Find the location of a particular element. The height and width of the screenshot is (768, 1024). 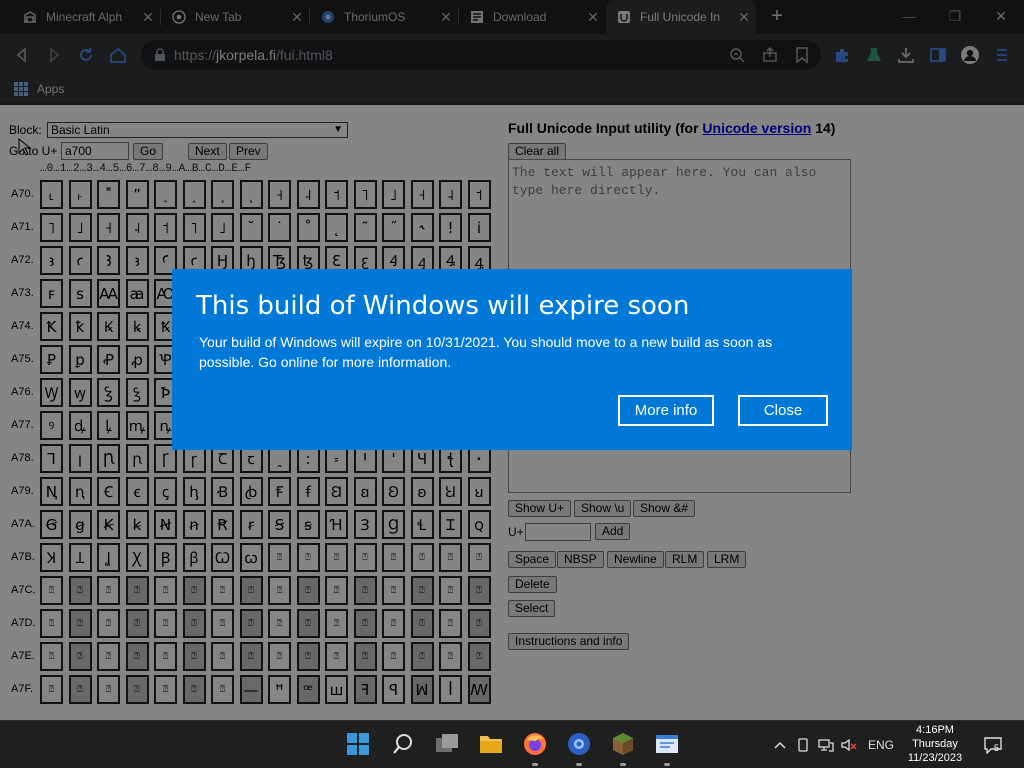

language-indicator: ENG is located at coordinates (881, 745).